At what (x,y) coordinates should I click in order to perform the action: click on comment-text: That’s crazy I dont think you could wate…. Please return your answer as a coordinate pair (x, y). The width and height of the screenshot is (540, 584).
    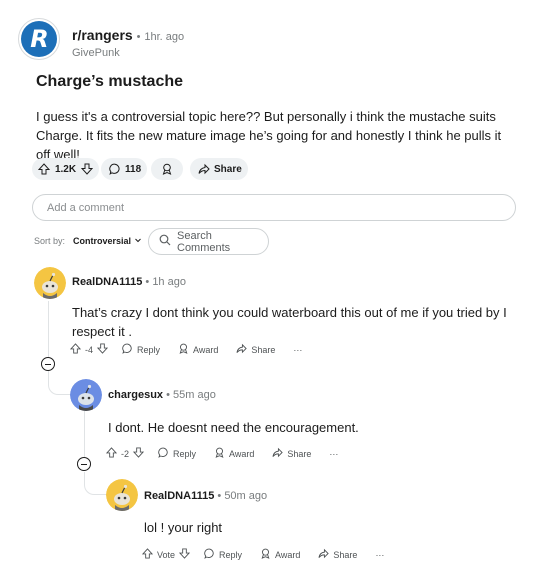
    Looking at the image, I should click on (289, 322).